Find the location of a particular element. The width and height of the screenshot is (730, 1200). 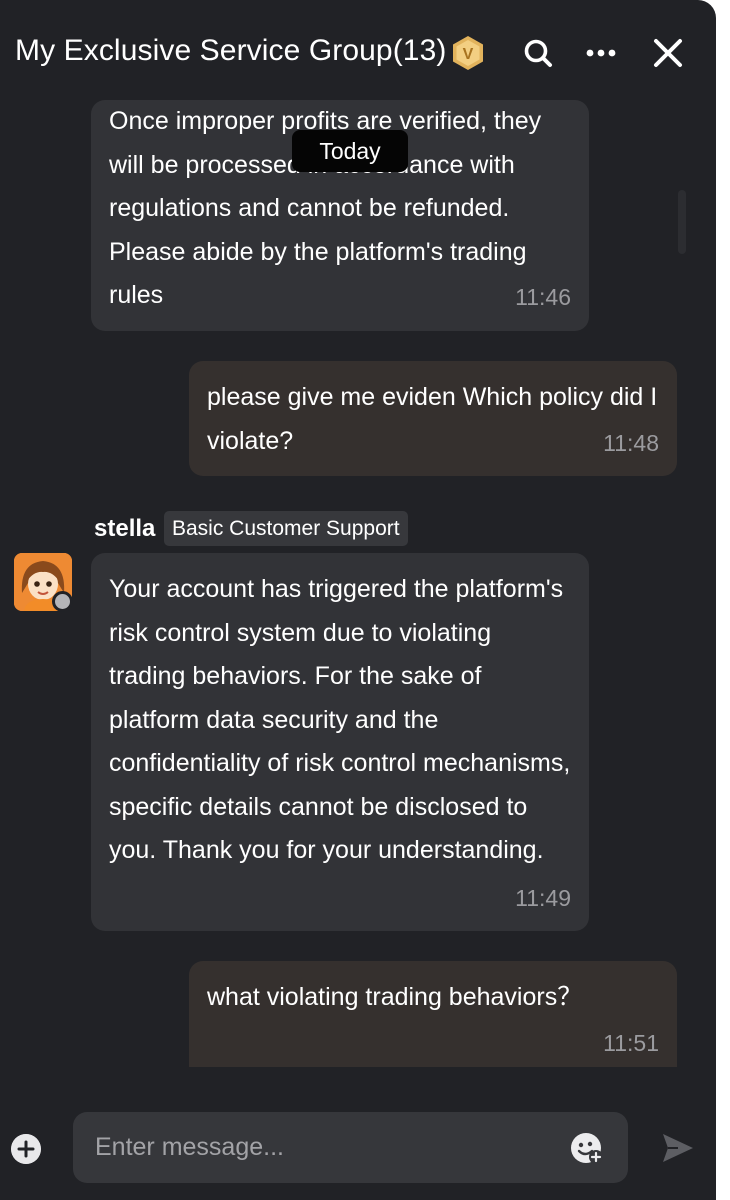

chat-header: My Exclusive Service Group(13) V is located at coordinates (358, 54).